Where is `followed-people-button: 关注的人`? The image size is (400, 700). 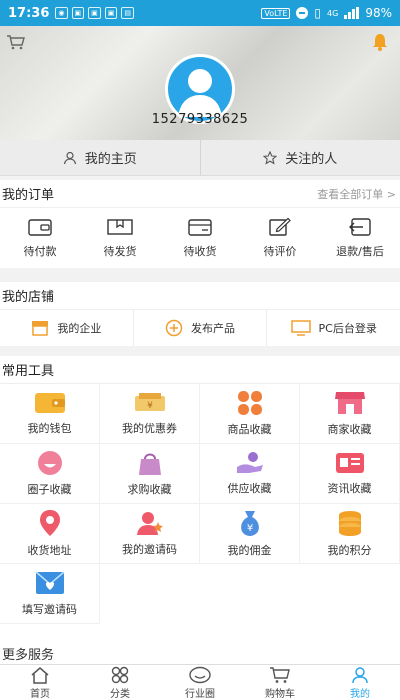
followed-people-button: 关注的人 is located at coordinates (299, 157).